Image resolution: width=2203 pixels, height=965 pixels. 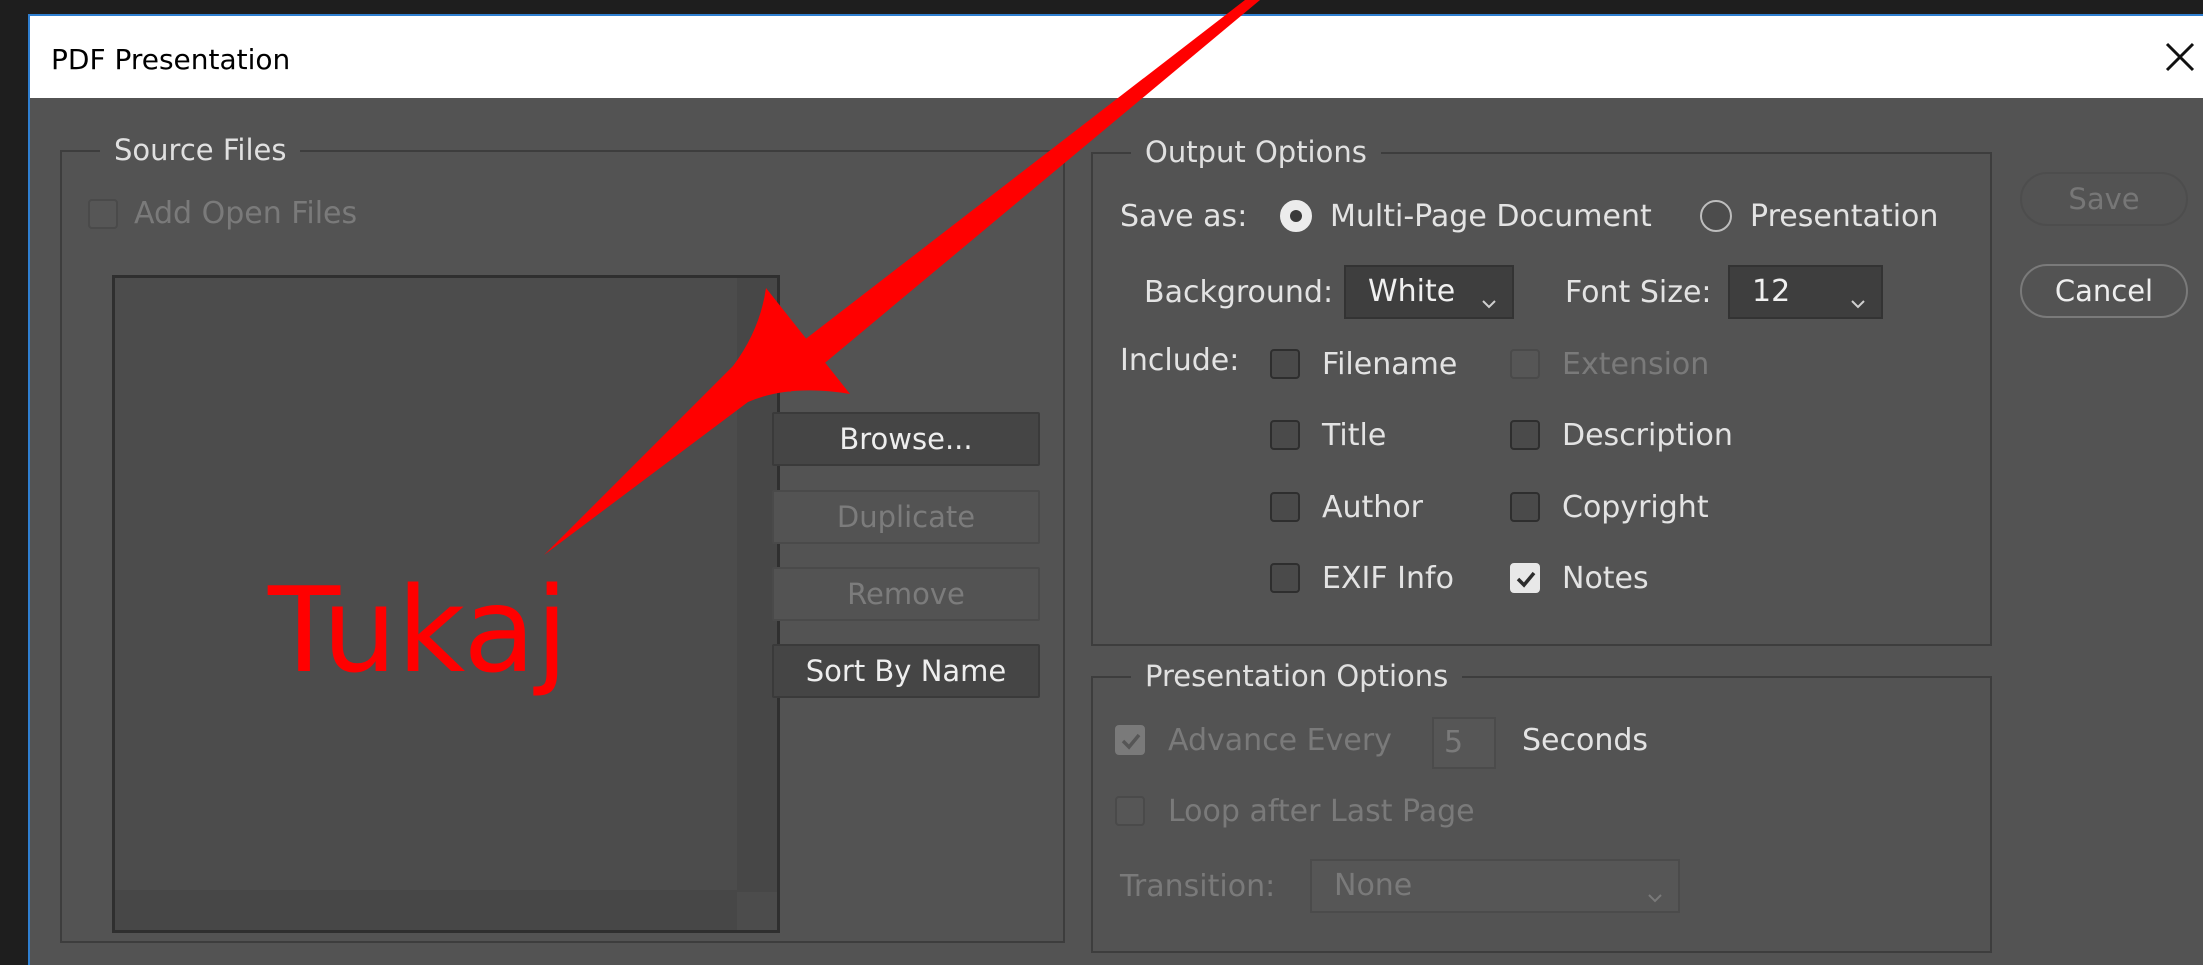 What do you see at coordinates (1198, 886) in the screenshot?
I see `transition-label: Transition:` at bounding box center [1198, 886].